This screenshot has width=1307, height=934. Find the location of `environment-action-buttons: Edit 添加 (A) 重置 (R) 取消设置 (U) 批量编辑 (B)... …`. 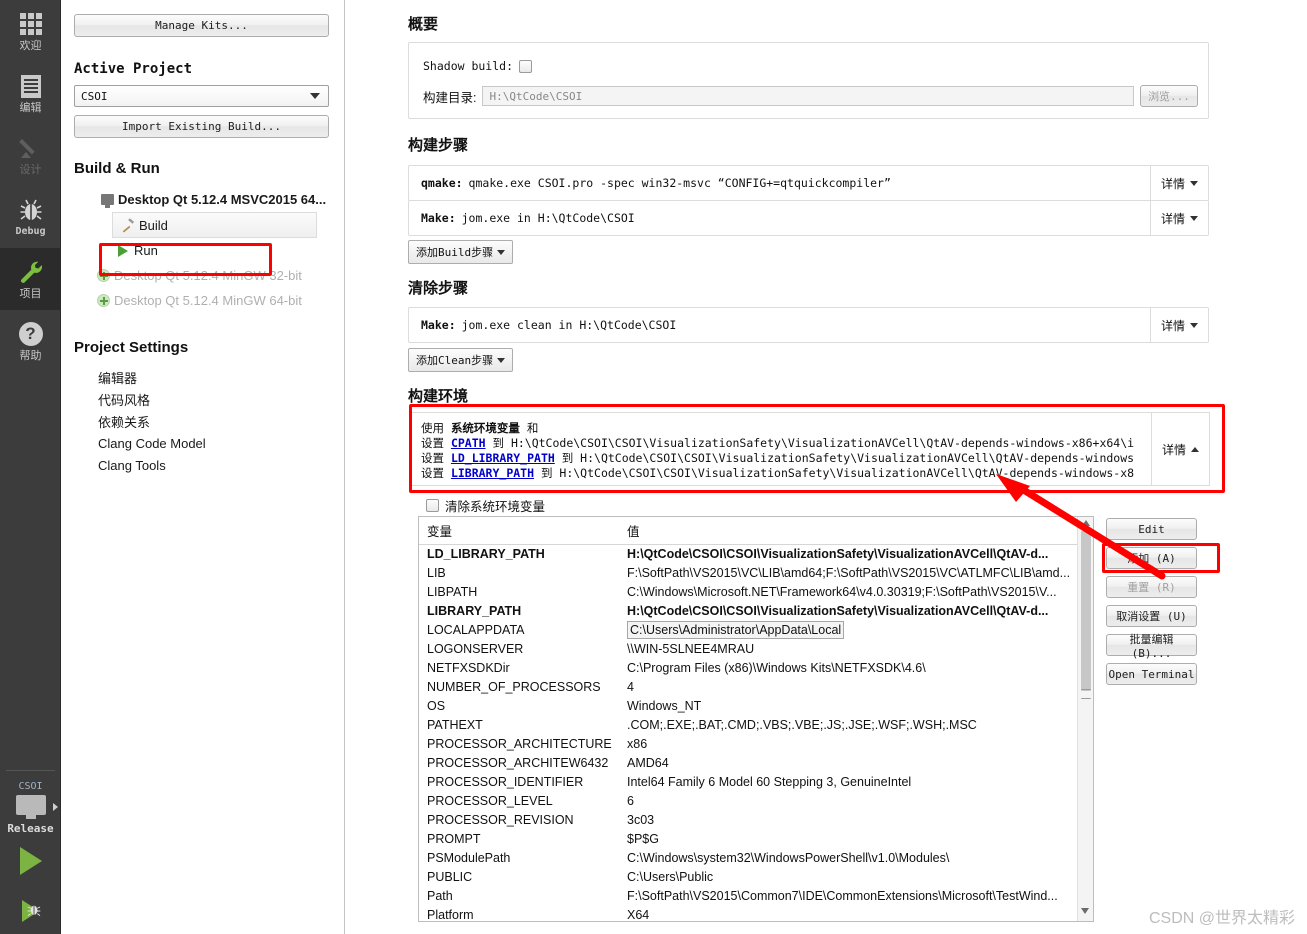

environment-action-buttons: Edit 添加 (A) 重置 (R) 取消设置 (U) 批量编辑 (B)... … is located at coordinates (1151, 601).